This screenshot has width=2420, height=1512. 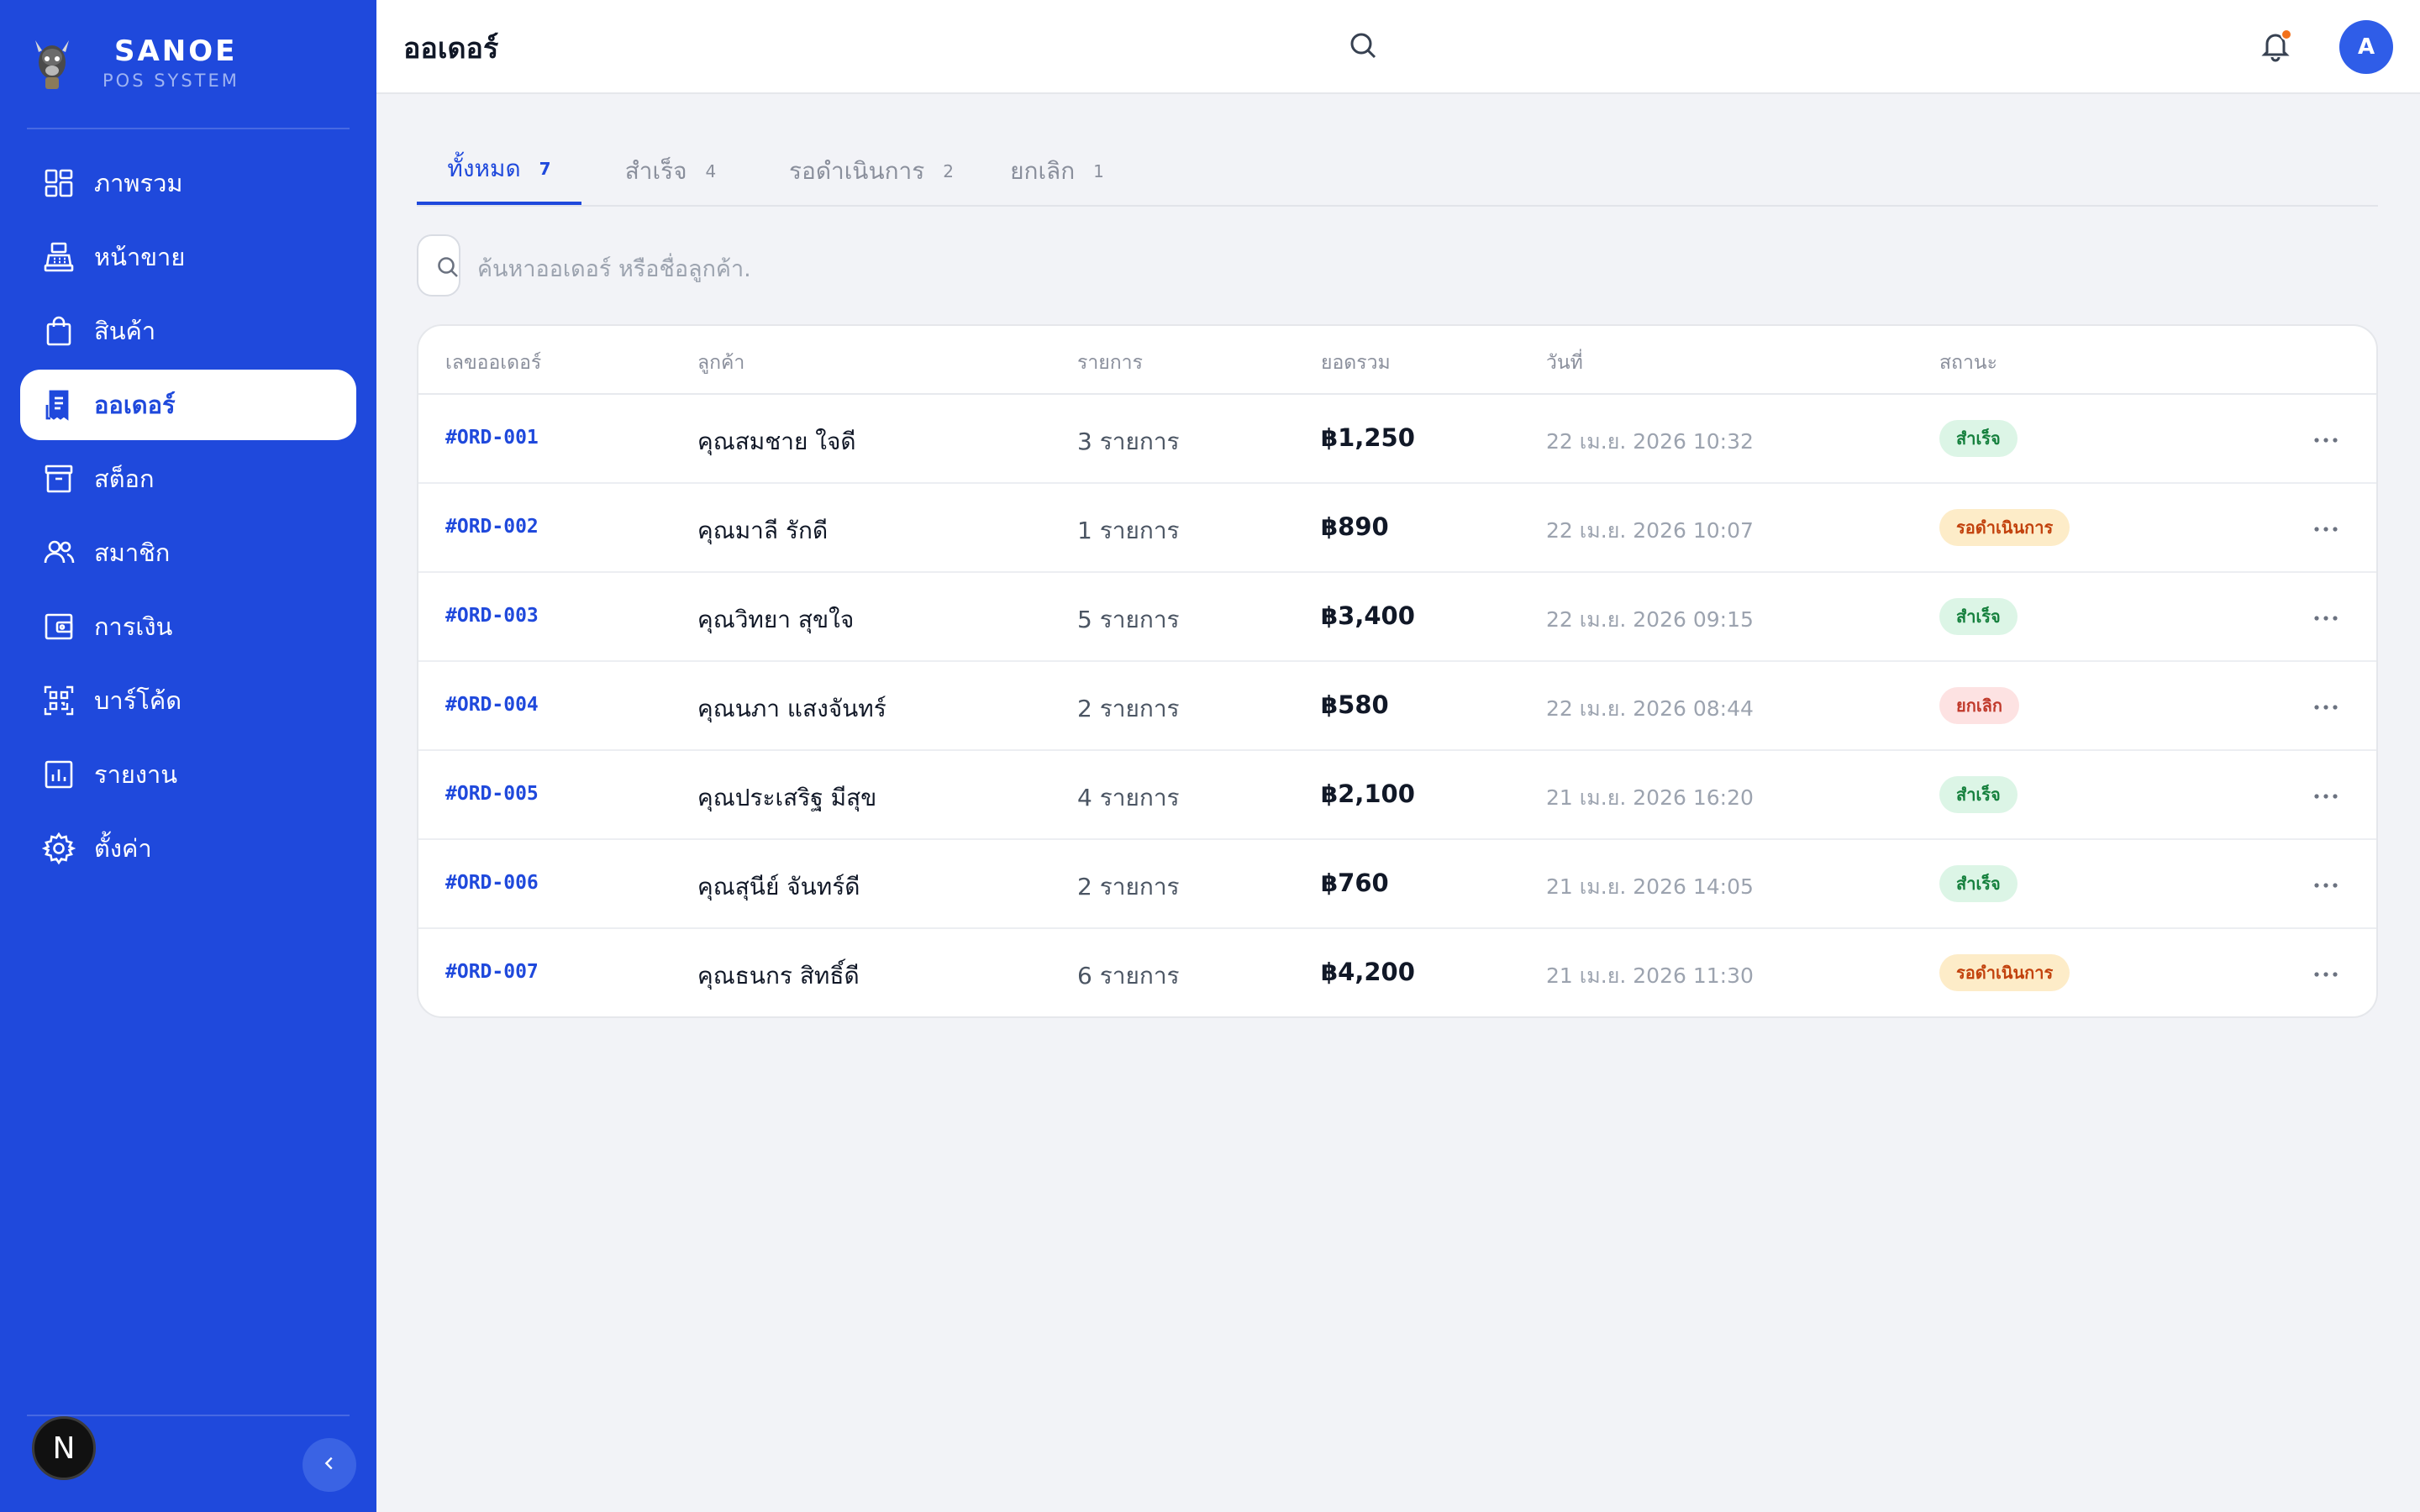 I want to click on column-header-status: สถานะ, so click(x=1968, y=363).